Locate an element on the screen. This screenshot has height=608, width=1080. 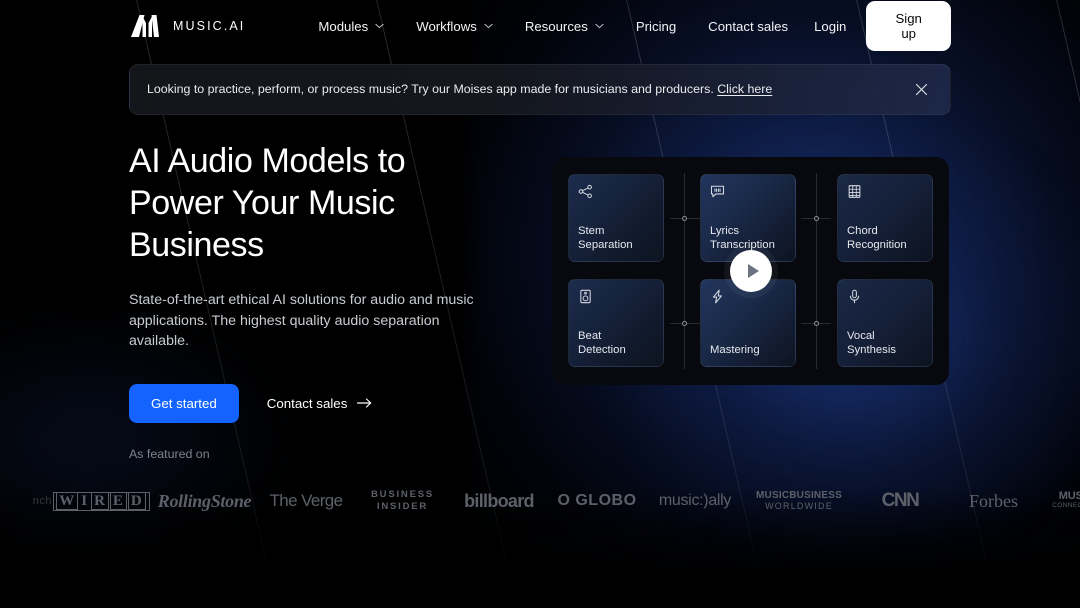
press-logo-text: MUSICBUSINESS is located at coordinates (799, 495).